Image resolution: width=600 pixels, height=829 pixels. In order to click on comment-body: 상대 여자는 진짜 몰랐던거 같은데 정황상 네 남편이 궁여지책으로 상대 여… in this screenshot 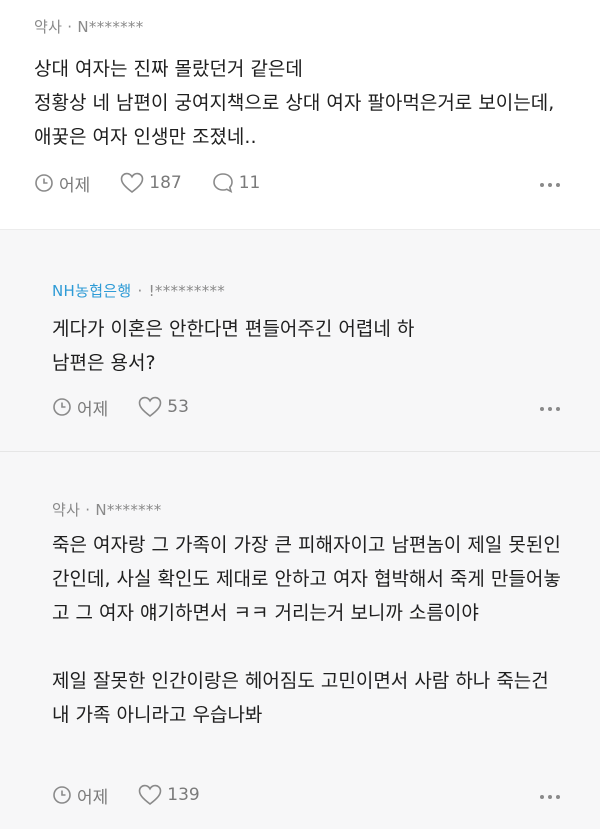, I will do `click(294, 103)`.